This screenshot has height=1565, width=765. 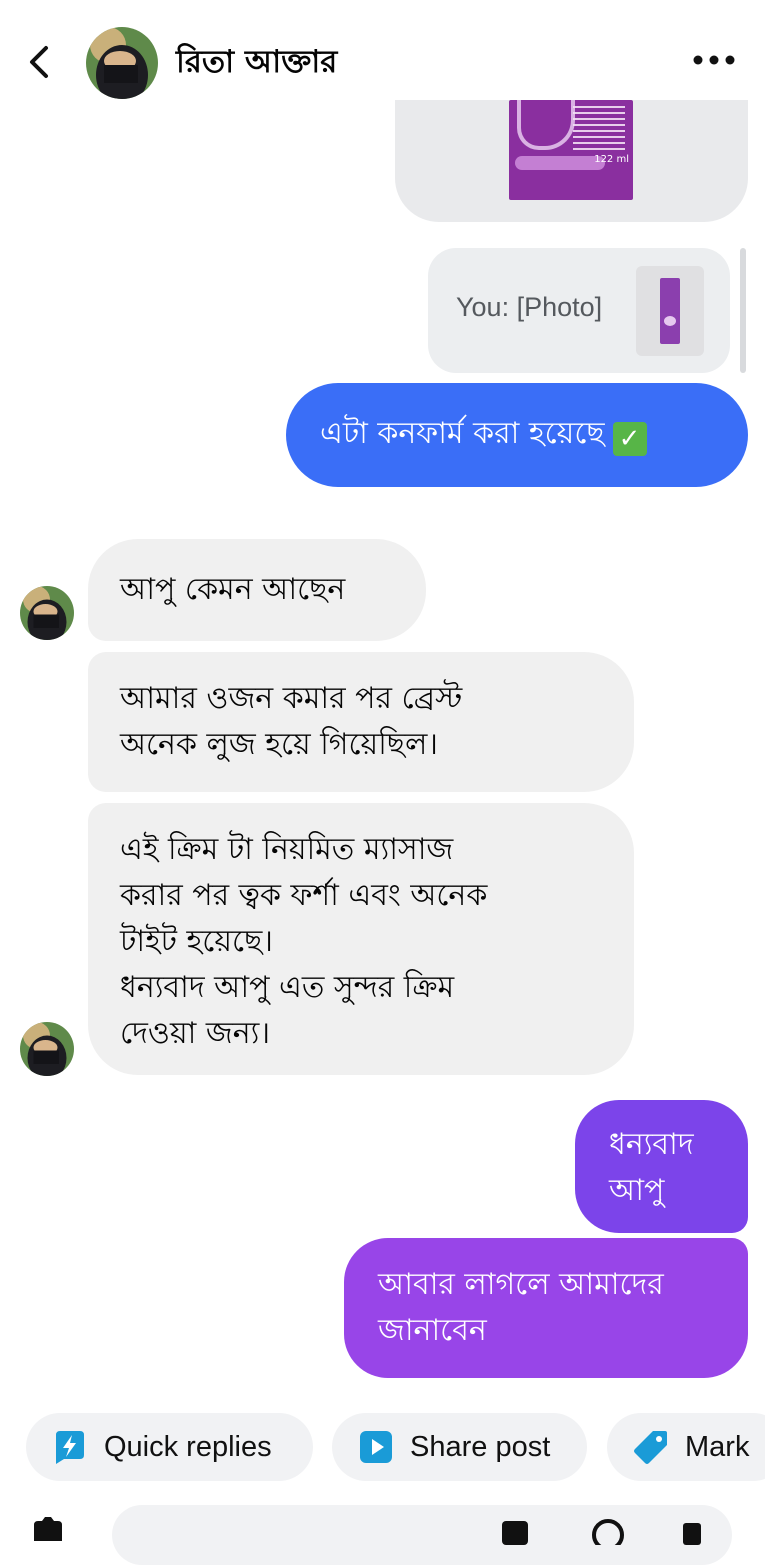 What do you see at coordinates (287, 987) in the screenshot?
I see `message-line: ধন্যবাদ আপু এত সুন্দর ক্রিম` at bounding box center [287, 987].